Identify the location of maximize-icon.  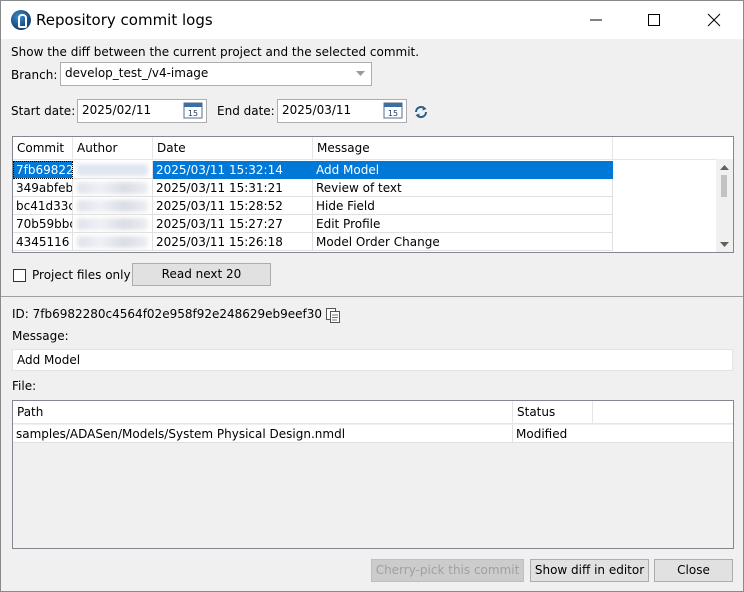
(654, 20).